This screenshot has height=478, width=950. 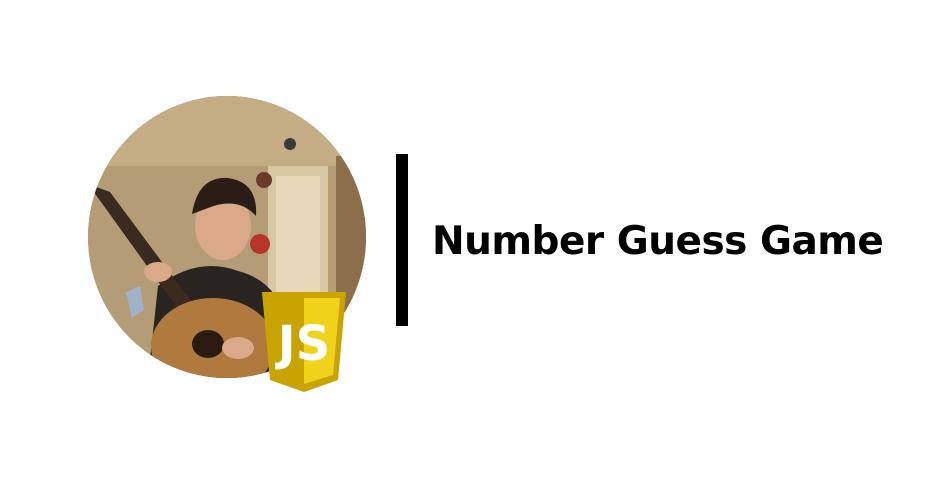 What do you see at coordinates (402, 240) in the screenshot?
I see `vertical-divider` at bounding box center [402, 240].